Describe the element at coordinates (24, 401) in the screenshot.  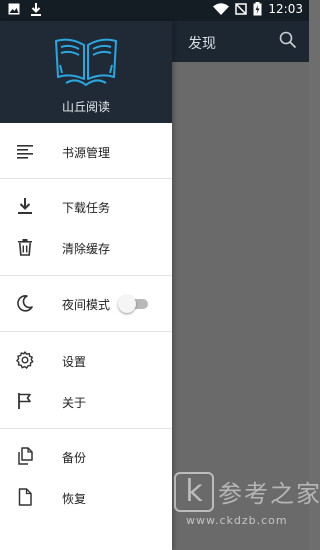
I see `flag-icon` at that location.